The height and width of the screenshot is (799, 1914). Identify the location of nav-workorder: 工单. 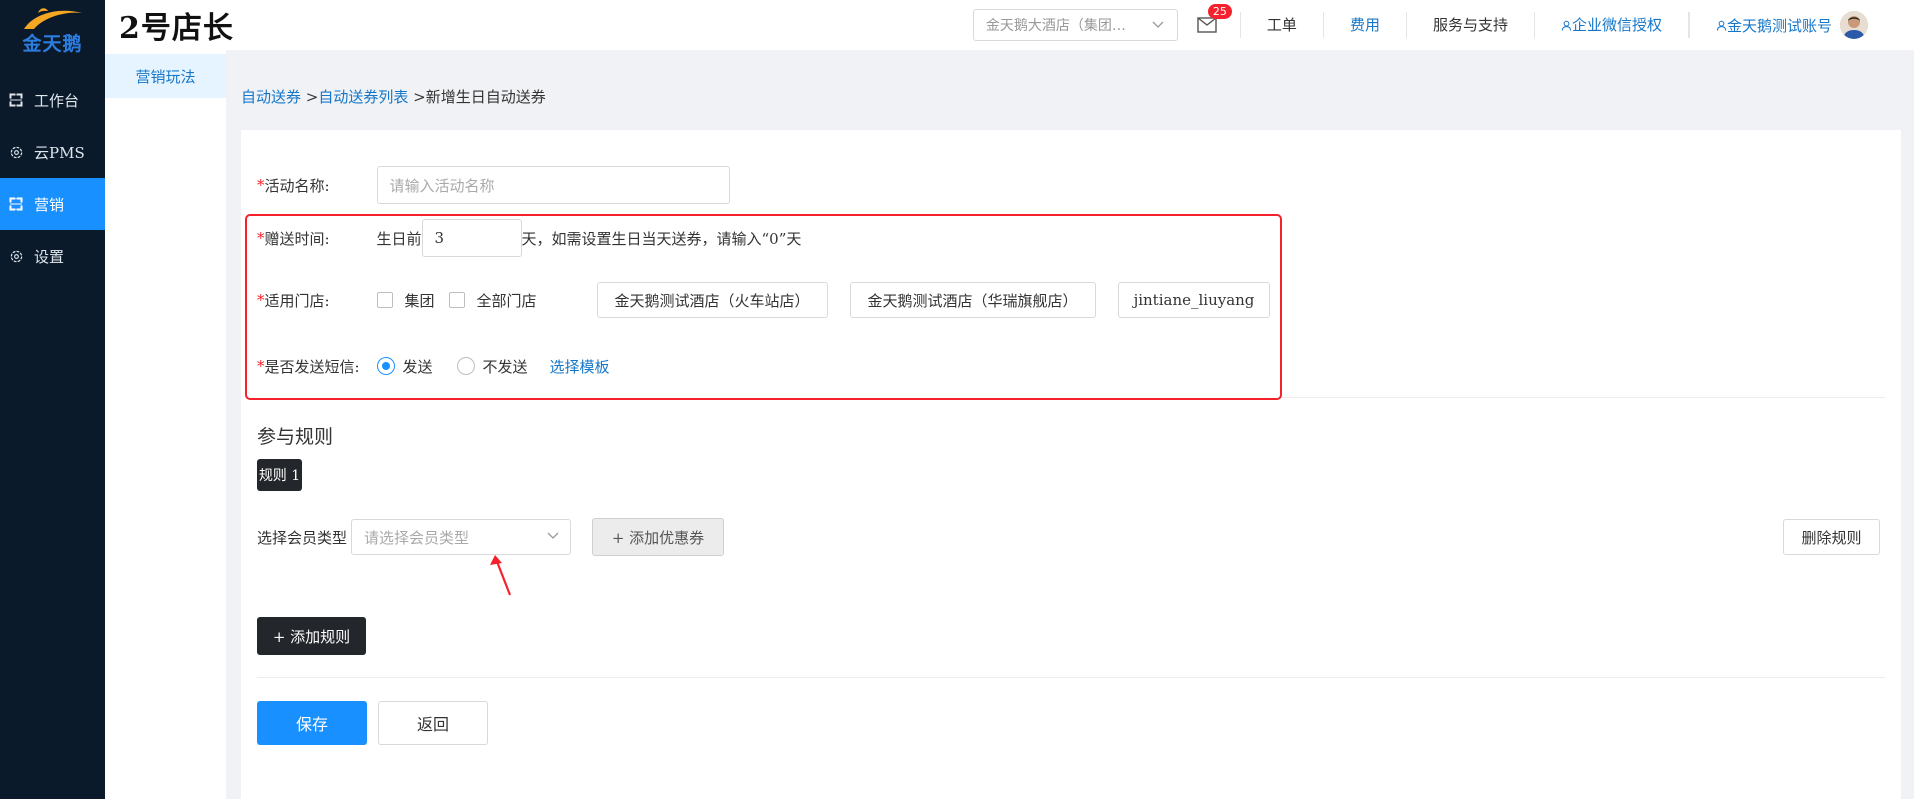
(1281, 25).